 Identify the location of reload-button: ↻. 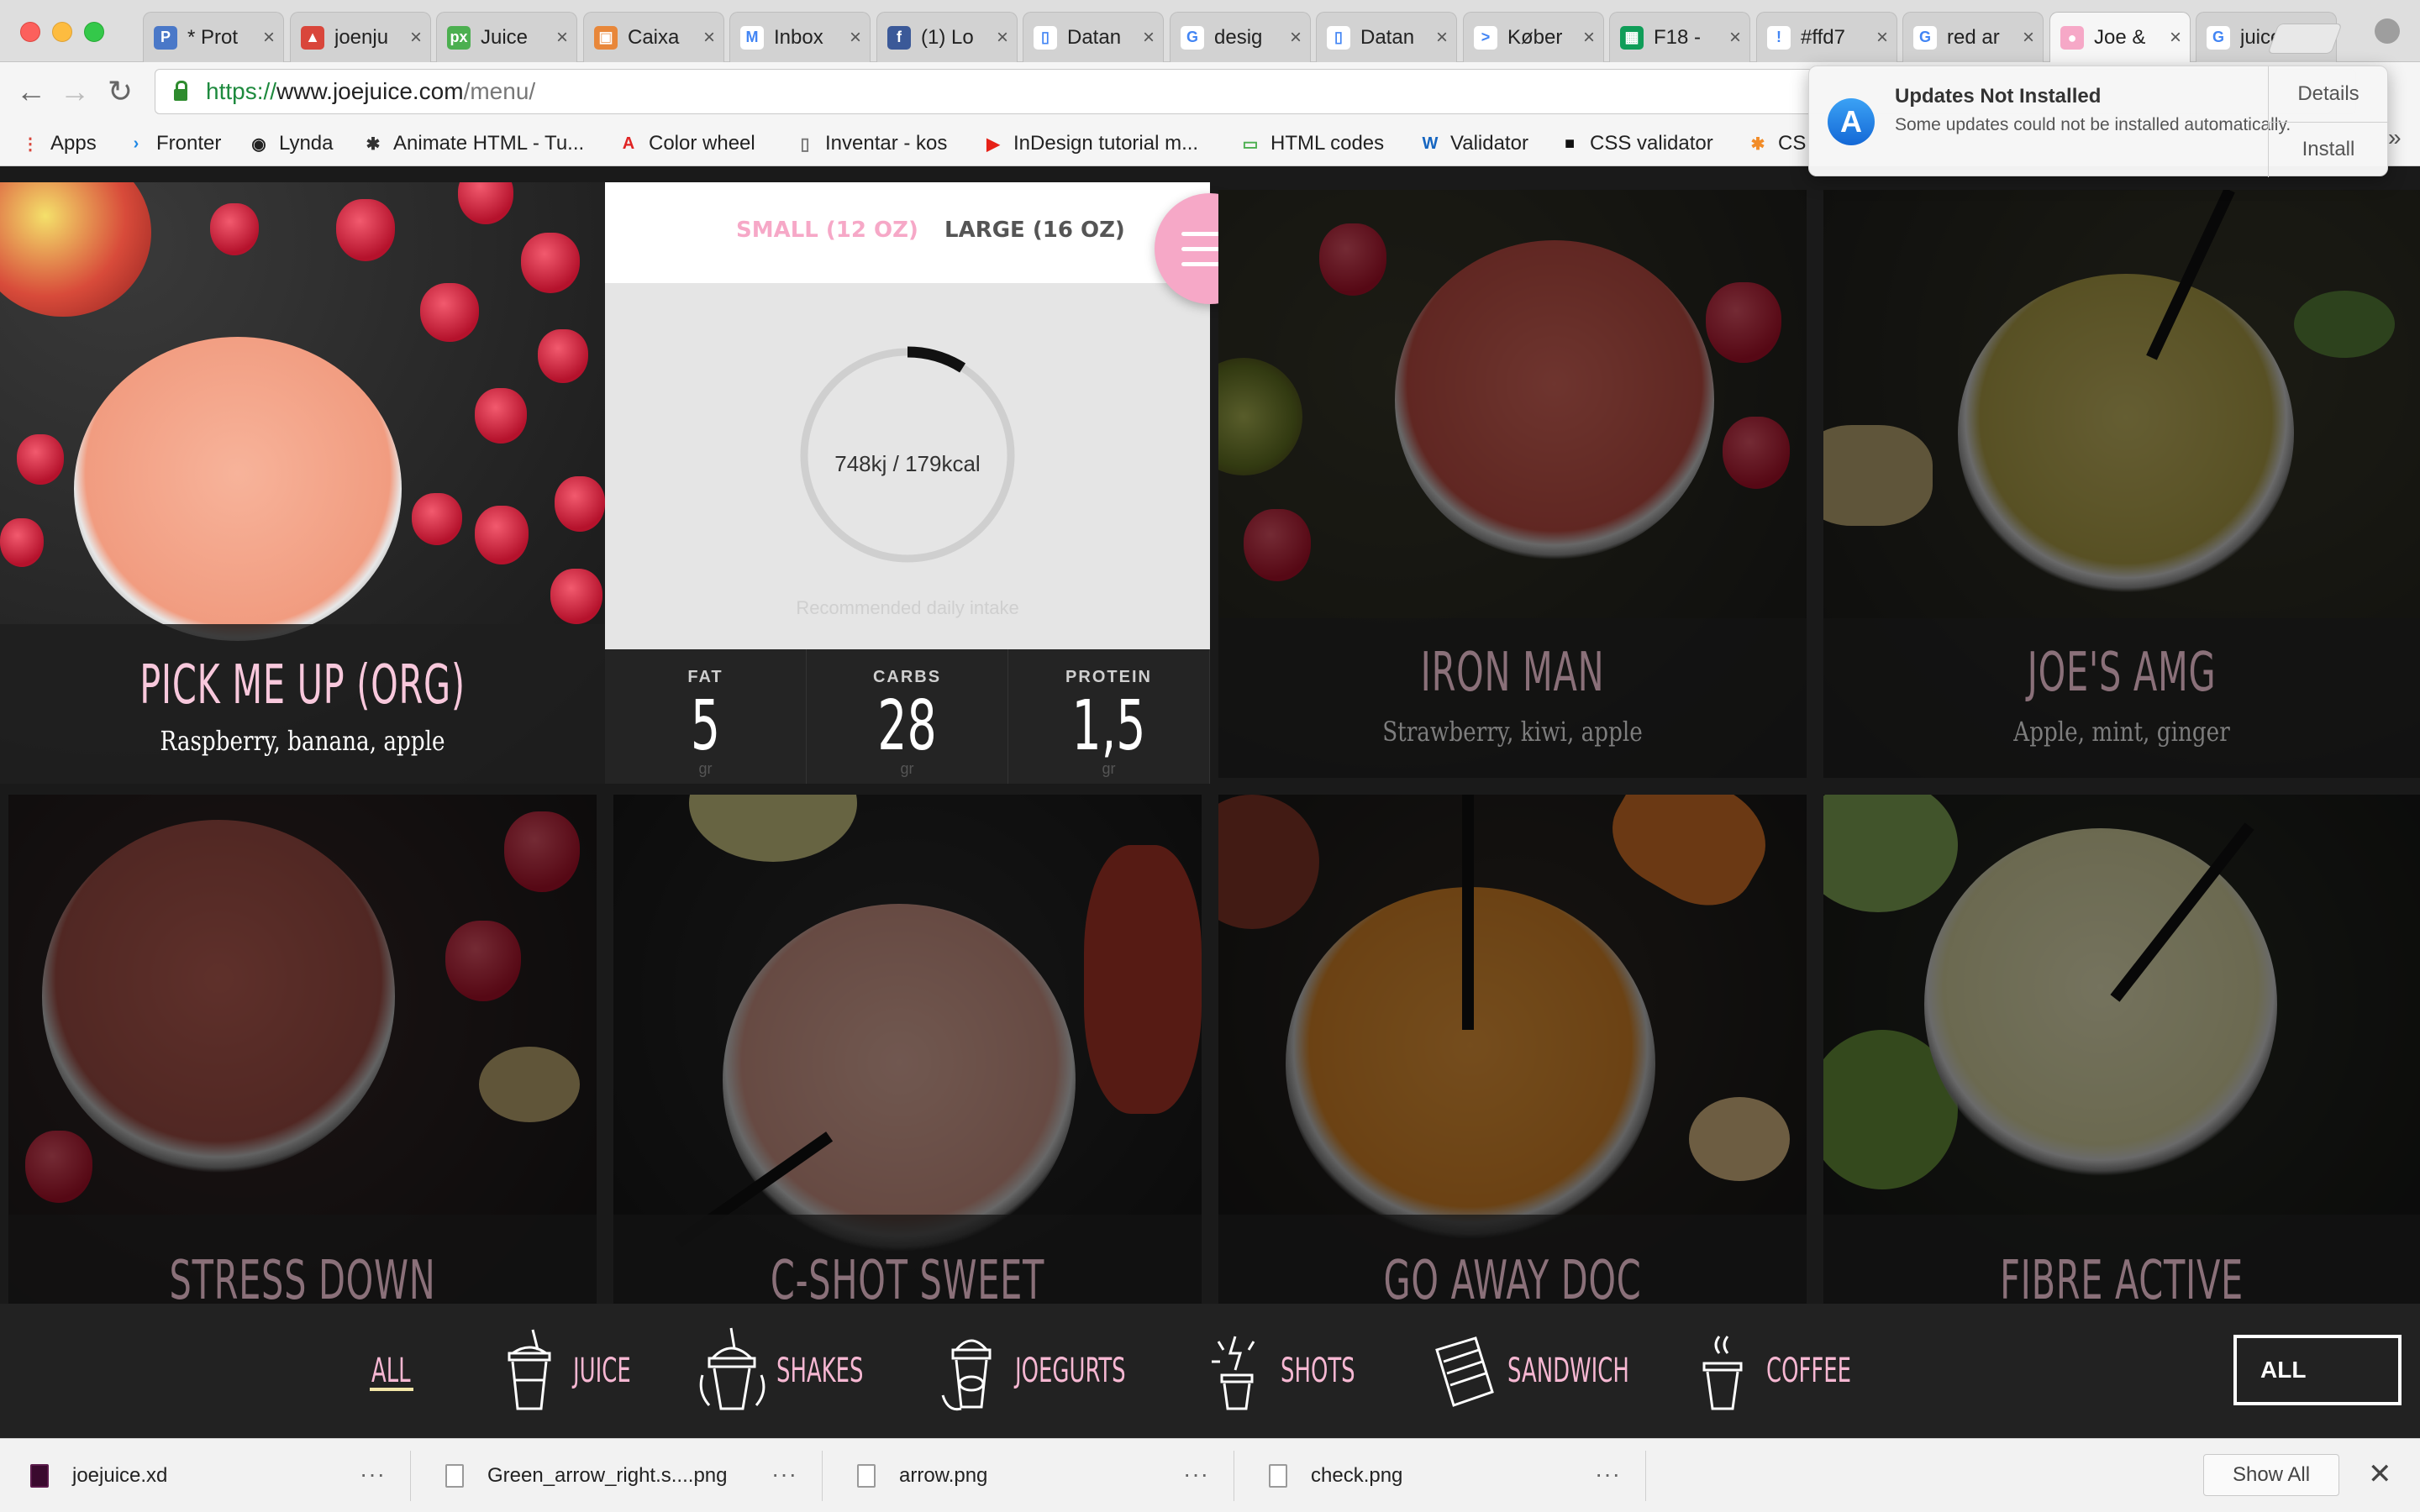
(120, 91).